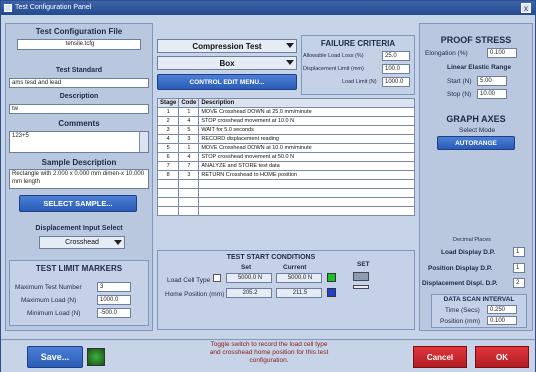 This screenshot has height=372, width=536. Describe the element at coordinates (492, 94) in the screenshot. I see `stop-field: 10.00` at that location.